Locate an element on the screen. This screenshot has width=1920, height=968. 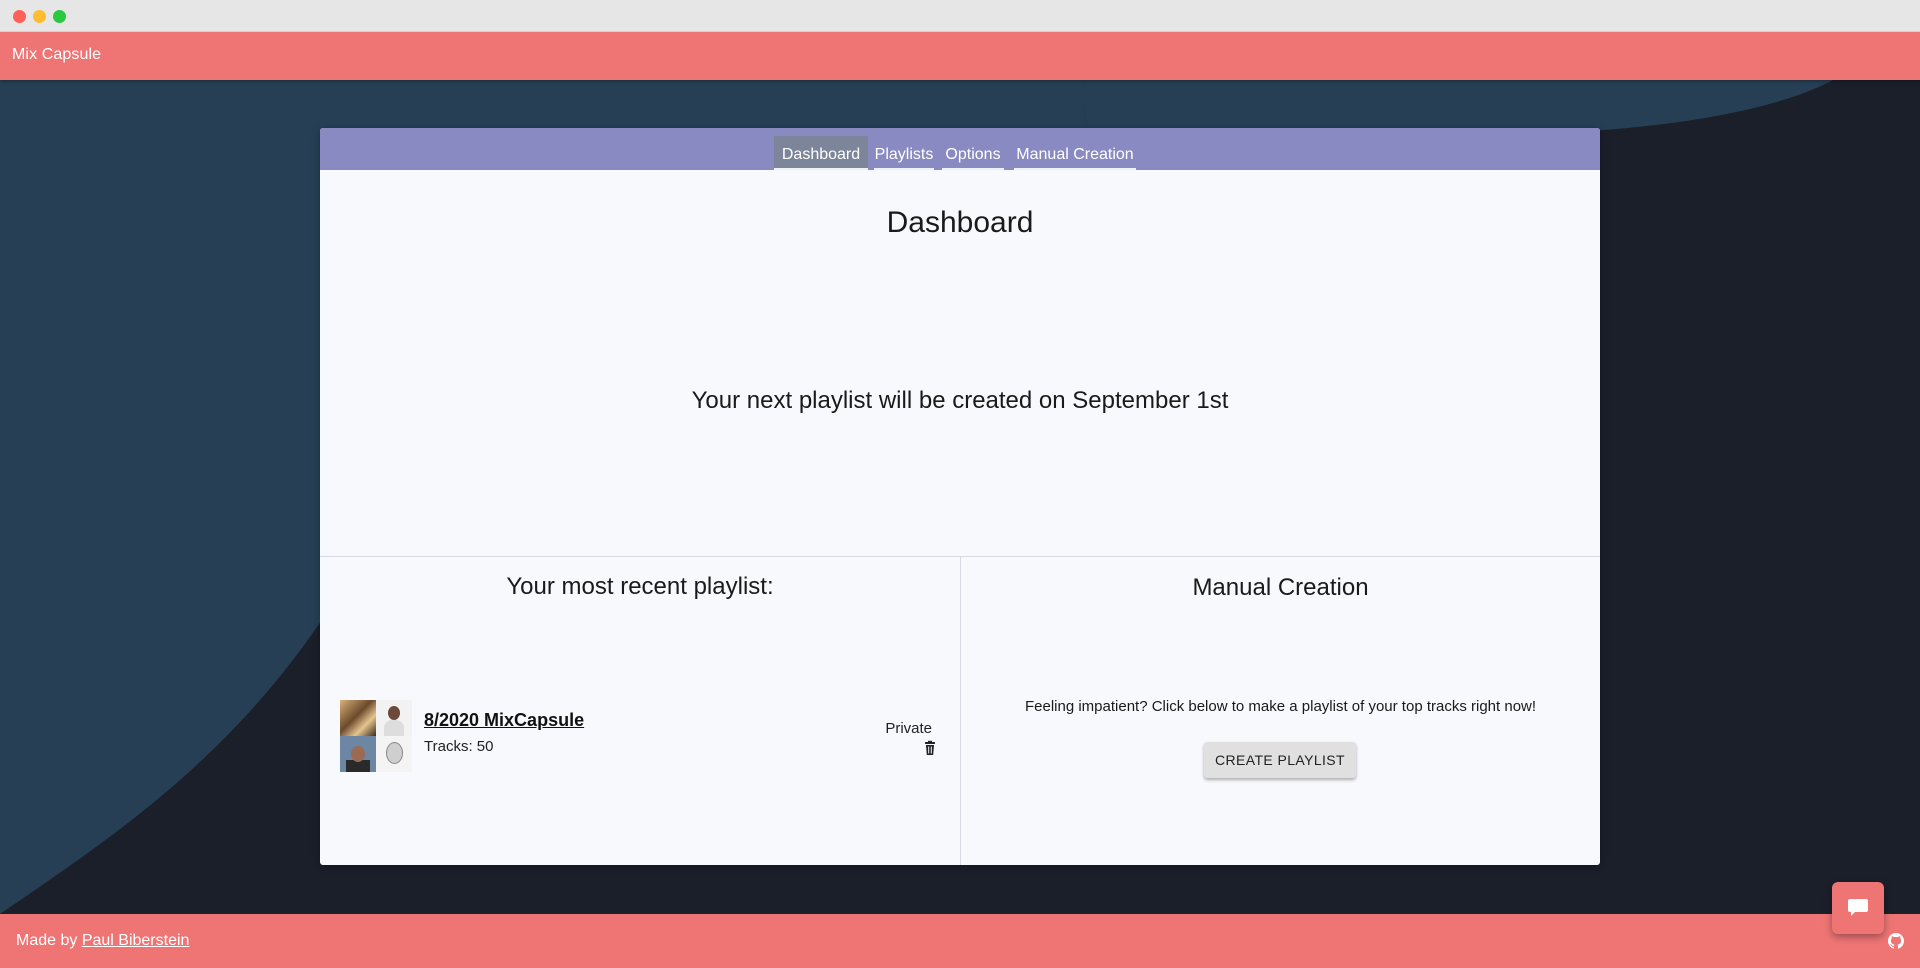
create-playlist-button: CREATE PLAYLIST is located at coordinates (1280, 760).